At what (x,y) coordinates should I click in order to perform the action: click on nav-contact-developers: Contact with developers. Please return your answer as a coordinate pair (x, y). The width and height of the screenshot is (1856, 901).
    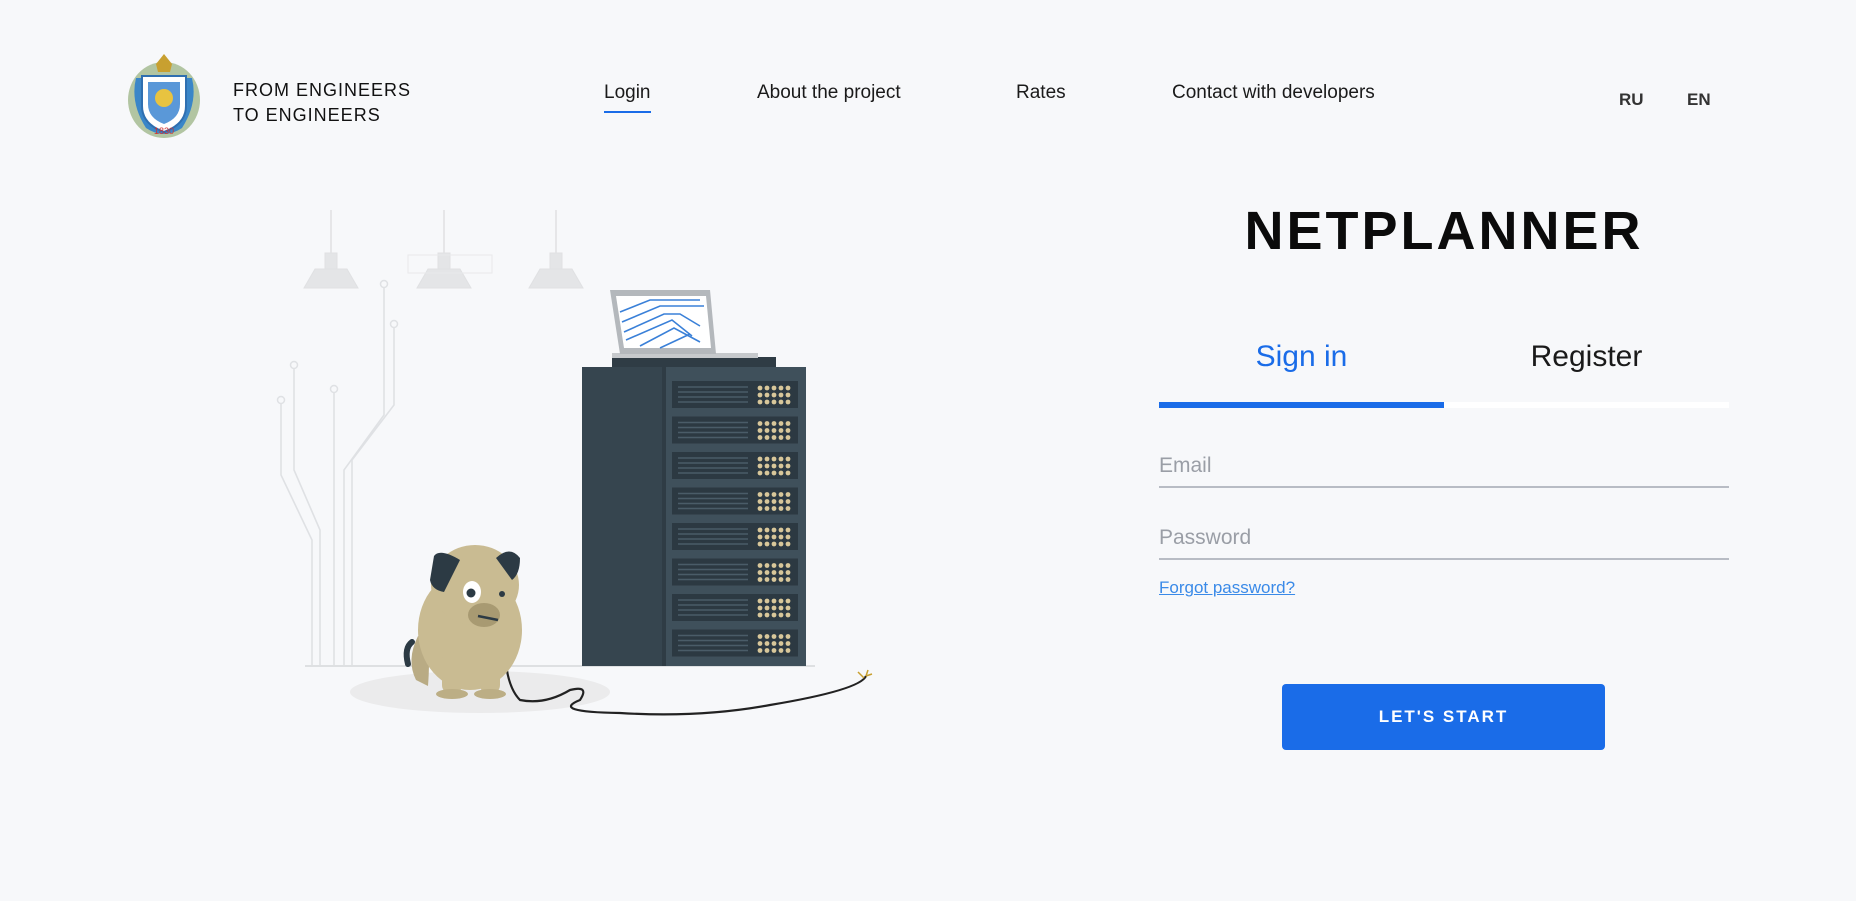
    Looking at the image, I should click on (1273, 93).